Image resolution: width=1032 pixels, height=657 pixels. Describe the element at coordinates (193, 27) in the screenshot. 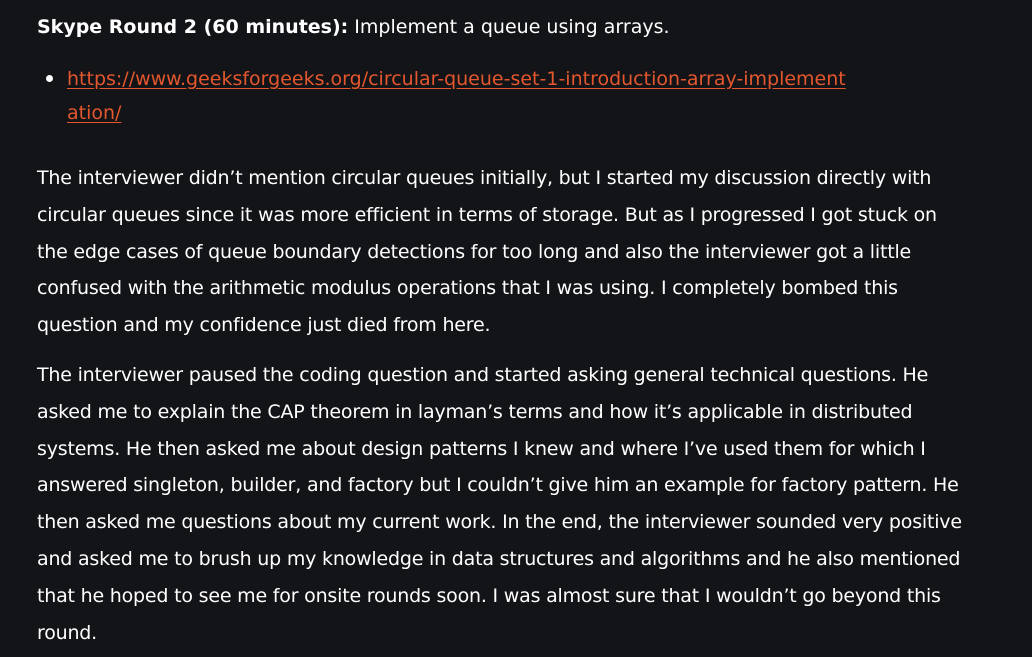

I see `round-title: Skype Round 2 (60 minutes):` at that location.